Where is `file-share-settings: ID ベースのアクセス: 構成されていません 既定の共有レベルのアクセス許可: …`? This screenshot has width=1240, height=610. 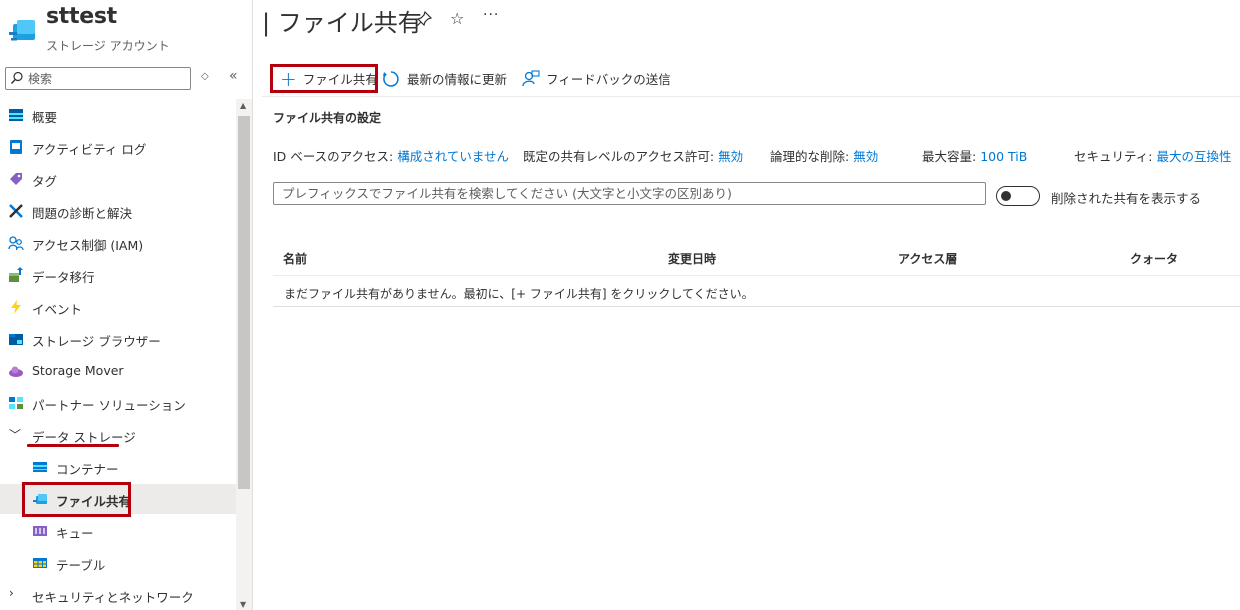
file-share-settings: ID ベースのアクセス: 構成されていません 既定の共有レベルのアクセス許可: … is located at coordinates (753, 155).